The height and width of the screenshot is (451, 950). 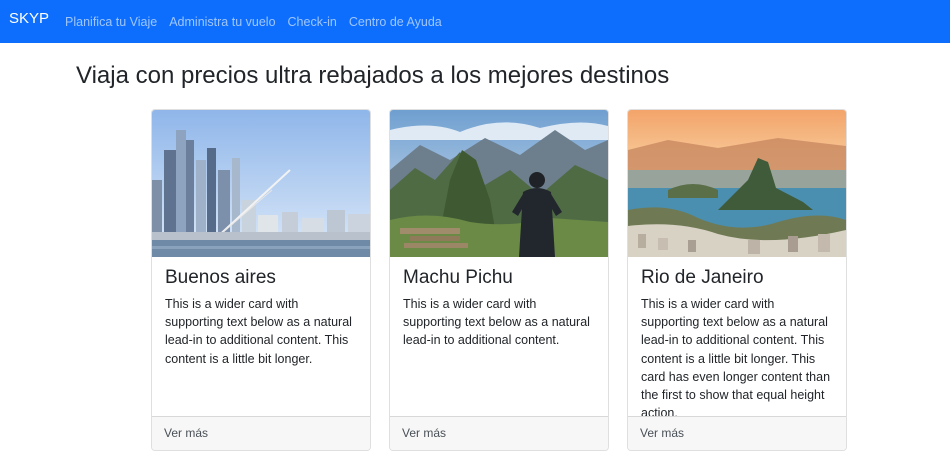 I want to click on nav-link-administra: Administra tu vuelo, so click(x=222, y=22).